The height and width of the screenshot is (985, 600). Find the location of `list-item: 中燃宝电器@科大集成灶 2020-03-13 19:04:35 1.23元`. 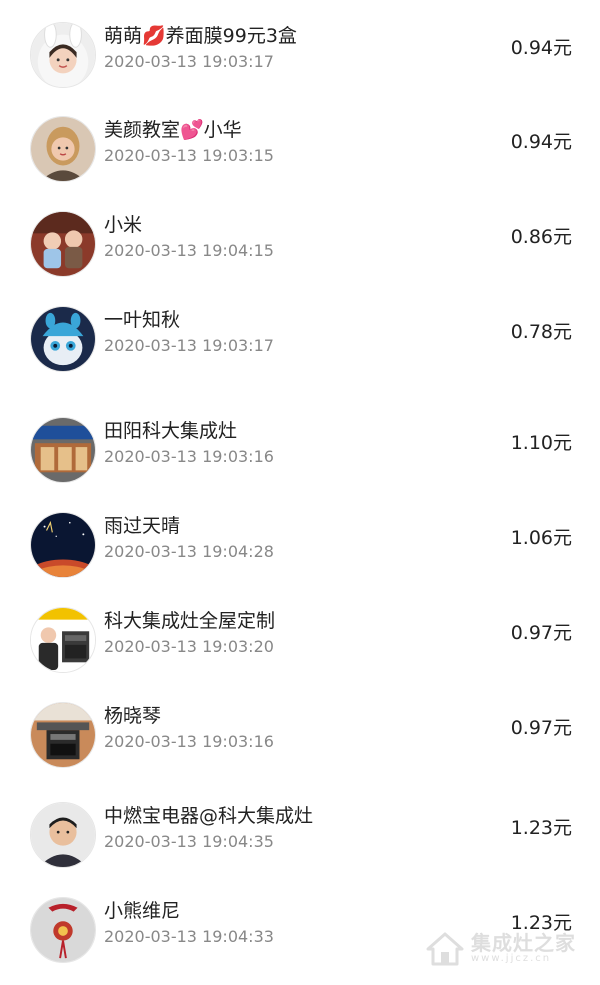

list-item: 中燃宝电器@科大集成灶 2020-03-13 19:04:35 1.23元 is located at coordinates (300, 847).